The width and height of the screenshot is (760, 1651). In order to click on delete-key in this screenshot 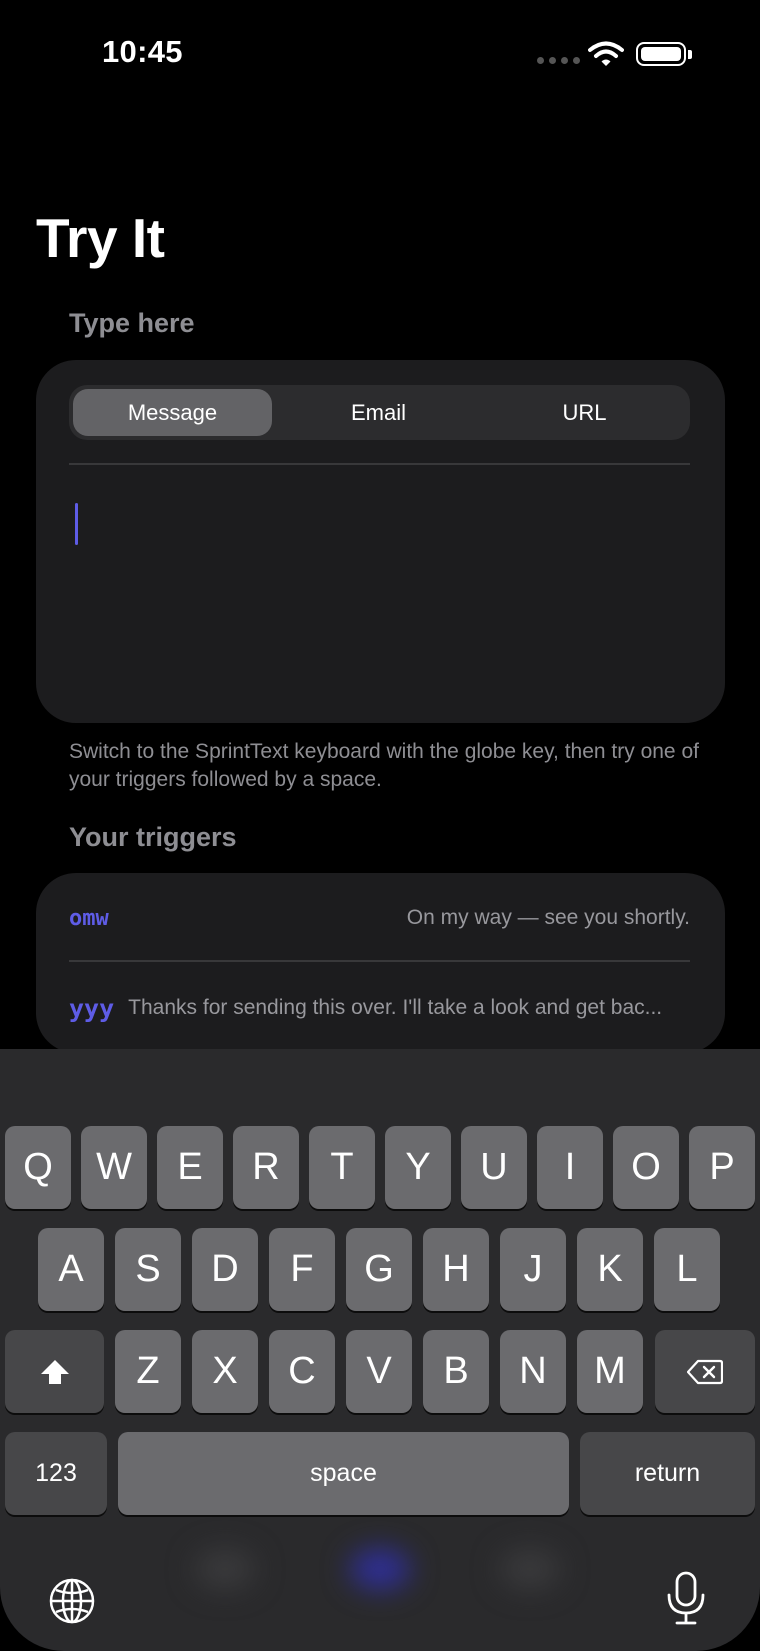, I will do `click(705, 1371)`.